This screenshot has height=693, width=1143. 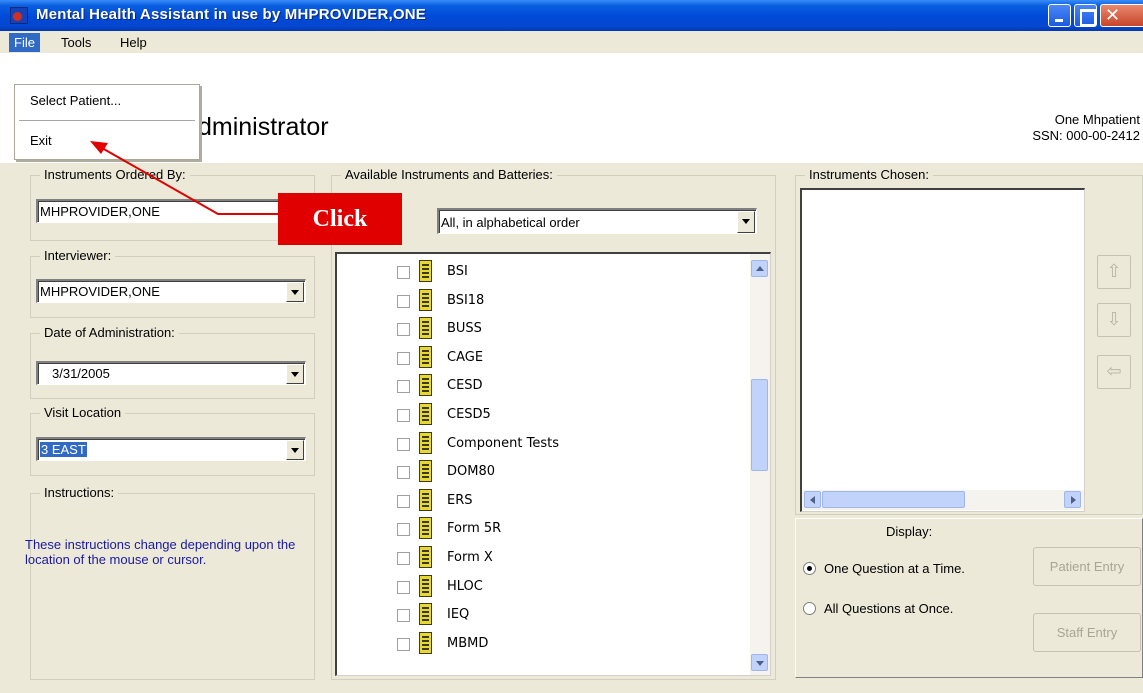 What do you see at coordinates (537, 643) in the screenshot?
I see `list-item: MBMD` at bounding box center [537, 643].